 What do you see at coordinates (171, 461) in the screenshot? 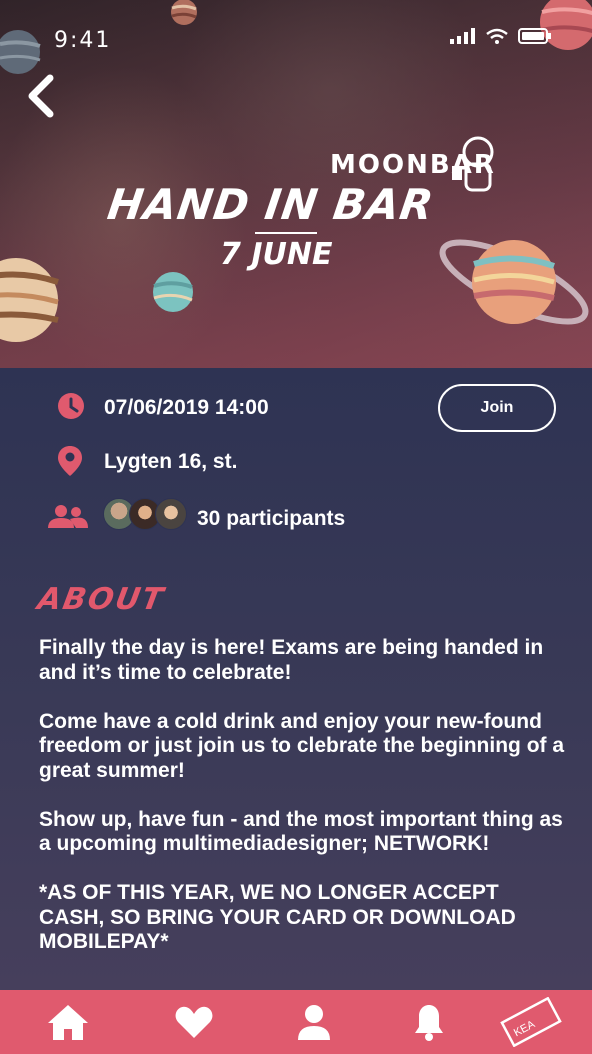
I see `event-location: Lygten 16, st.` at bounding box center [171, 461].